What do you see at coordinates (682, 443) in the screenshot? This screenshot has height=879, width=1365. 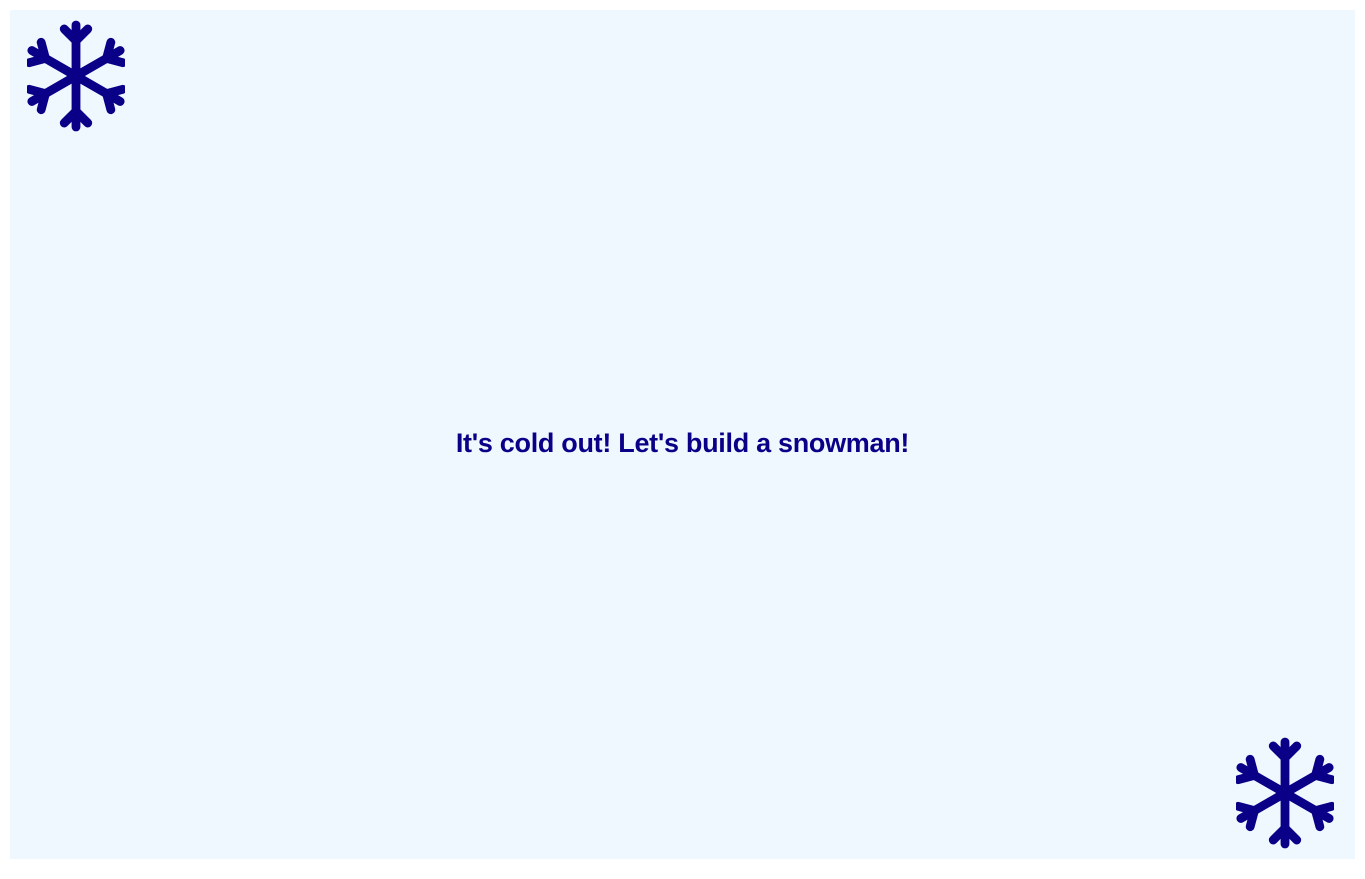 I see `page-message: It's cold out! Let's build a snowman!` at bounding box center [682, 443].